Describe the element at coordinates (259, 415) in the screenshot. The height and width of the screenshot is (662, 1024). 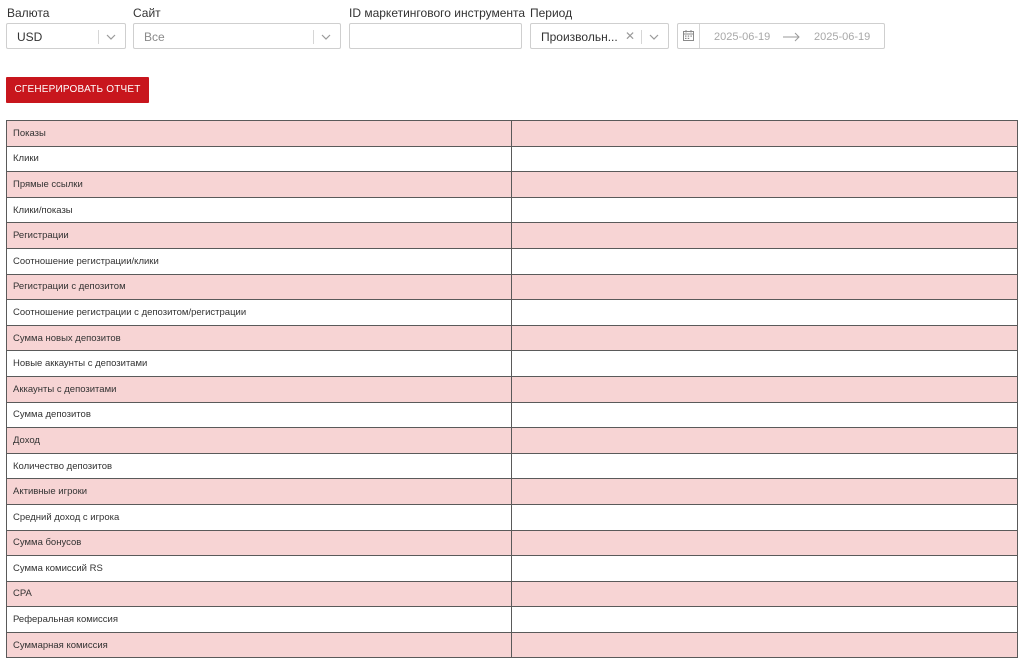
I see `metric-label-cell: Сумма депозитов` at that location.